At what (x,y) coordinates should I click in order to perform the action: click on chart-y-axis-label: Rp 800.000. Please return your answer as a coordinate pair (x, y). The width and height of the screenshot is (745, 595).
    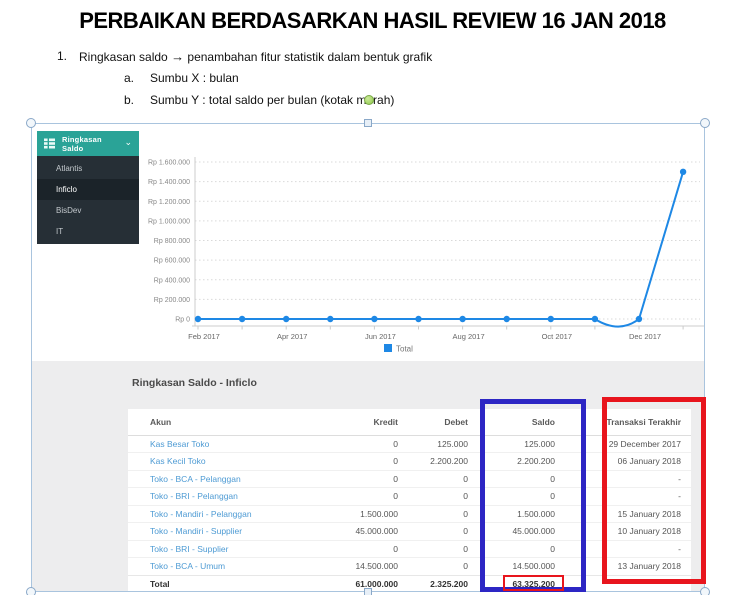
    Looking at the image, I should click on (172, 241).